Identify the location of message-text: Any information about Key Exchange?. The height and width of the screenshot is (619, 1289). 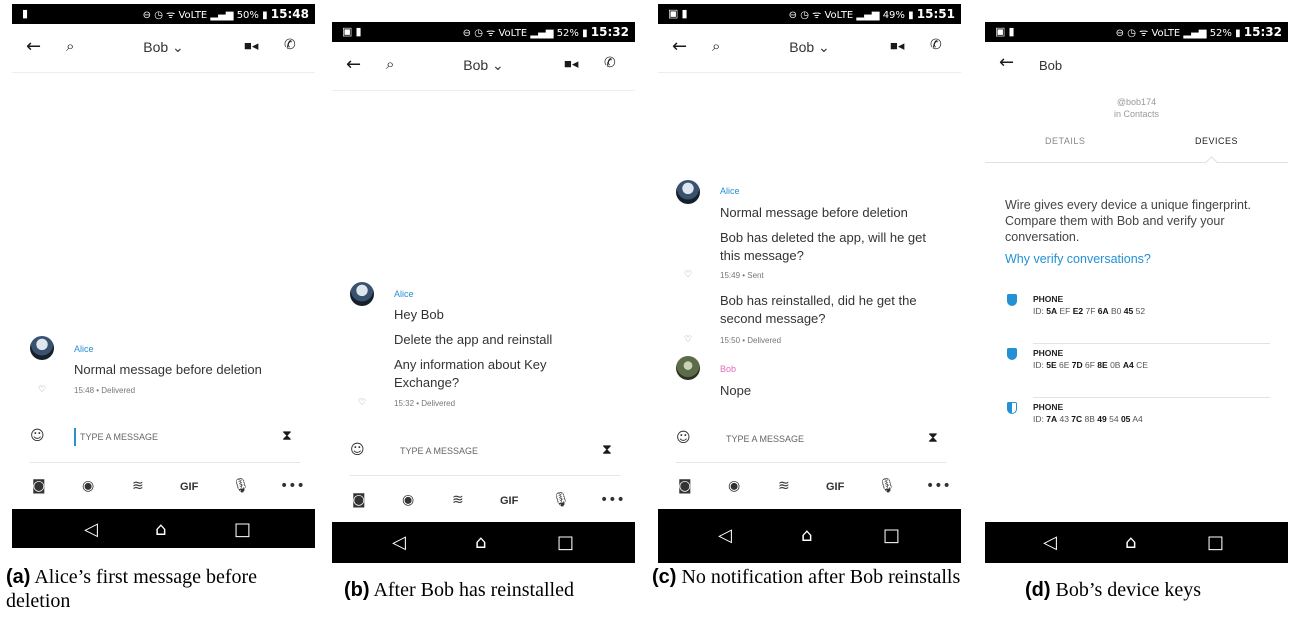
(481, 374).